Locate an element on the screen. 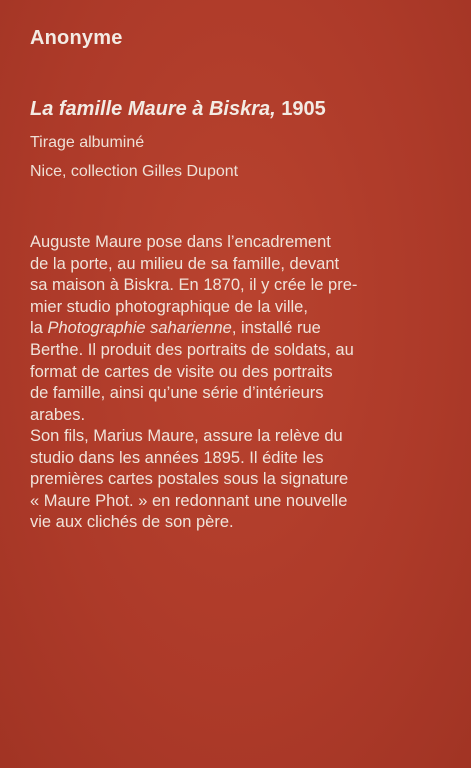  text-fragment: , installé rue is located at coordinates (276, 328).